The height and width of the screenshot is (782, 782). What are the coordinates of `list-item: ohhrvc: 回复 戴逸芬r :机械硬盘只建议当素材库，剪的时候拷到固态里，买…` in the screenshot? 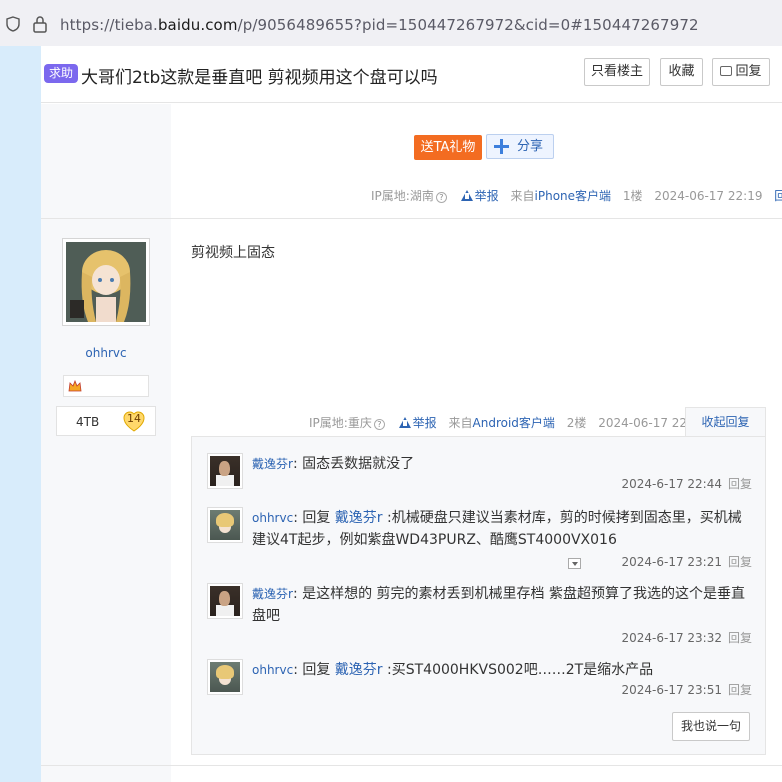 It's located at (479, 540).